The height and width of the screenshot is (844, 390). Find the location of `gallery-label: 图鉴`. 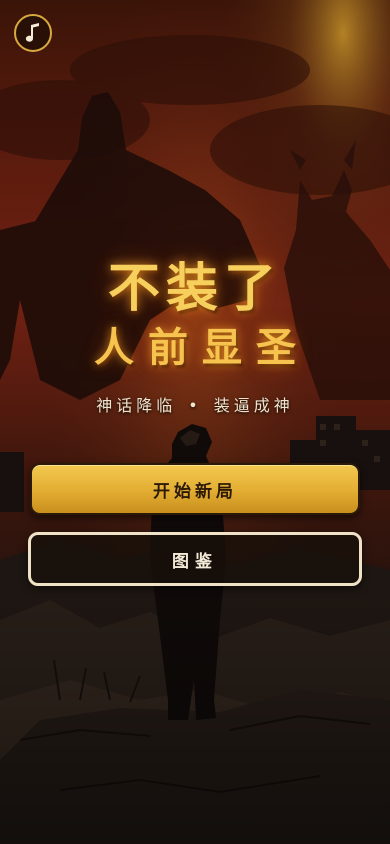

gallery-label: 图鉴 is located at coordinates (195, 561).